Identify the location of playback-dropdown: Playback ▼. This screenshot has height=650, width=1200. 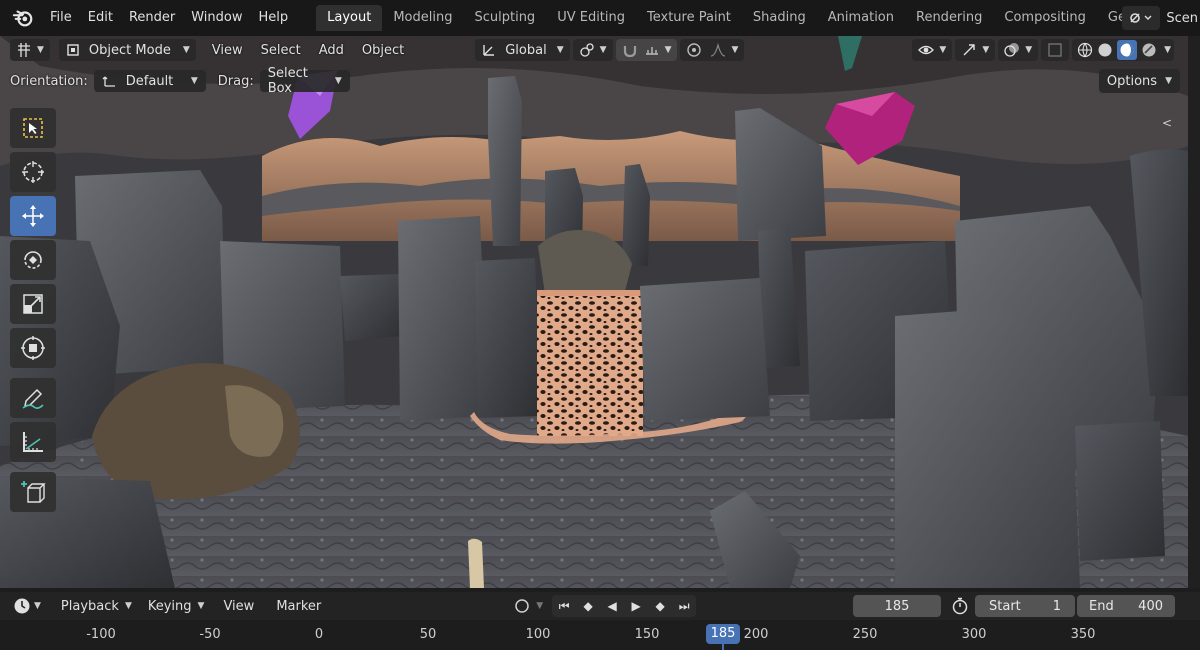
(96, 606).